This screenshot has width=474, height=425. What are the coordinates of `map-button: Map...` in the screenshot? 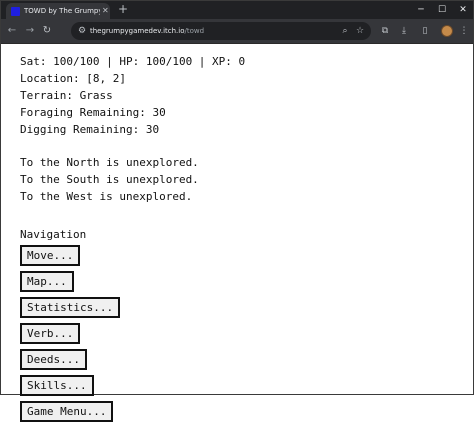 It's located at (47, 281).